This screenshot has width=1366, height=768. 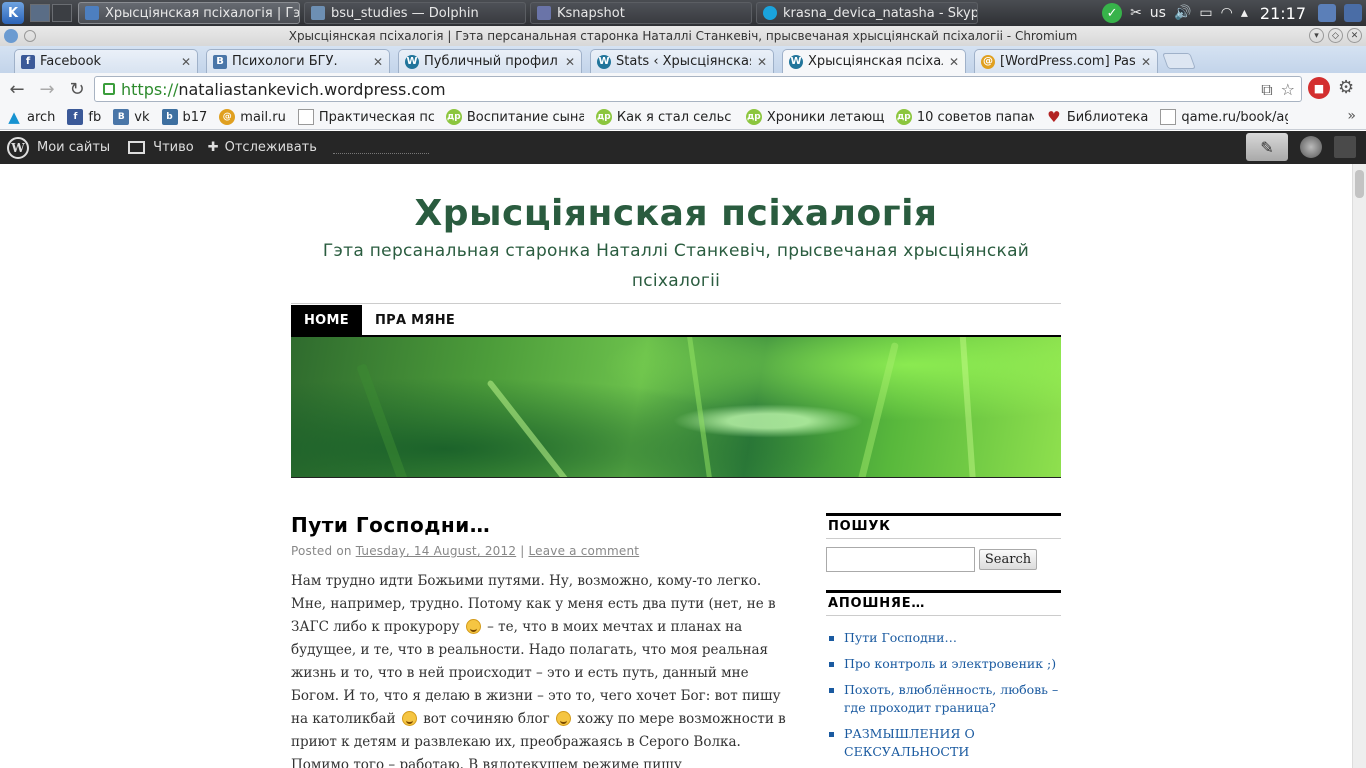 What do you see at coordinates (18, 147) in the screenshot?
I see `wordpress-logo-icon: W` at bounding box center [18, 147].